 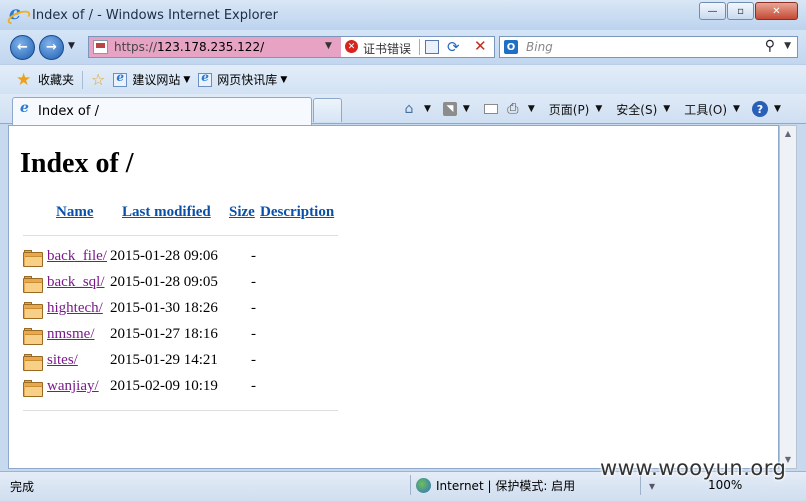 I want to click on web-slice-gallery-link: 网页快讯库 ▼, so click(x=243, y=79).